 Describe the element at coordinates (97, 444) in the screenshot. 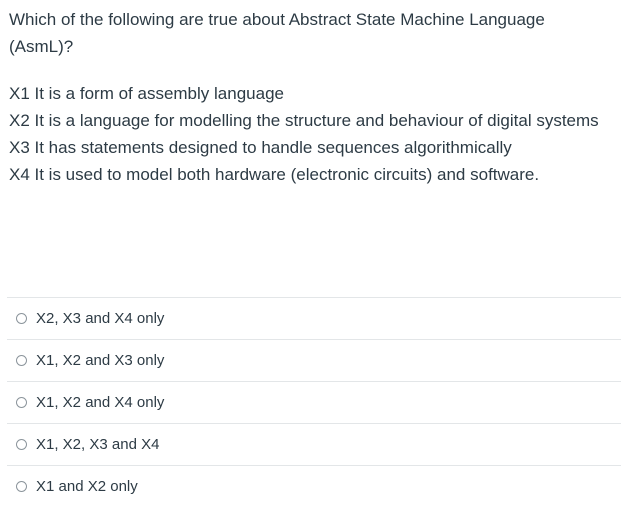

I see `answer-label: X1, X2, X3 and X4` at that location.